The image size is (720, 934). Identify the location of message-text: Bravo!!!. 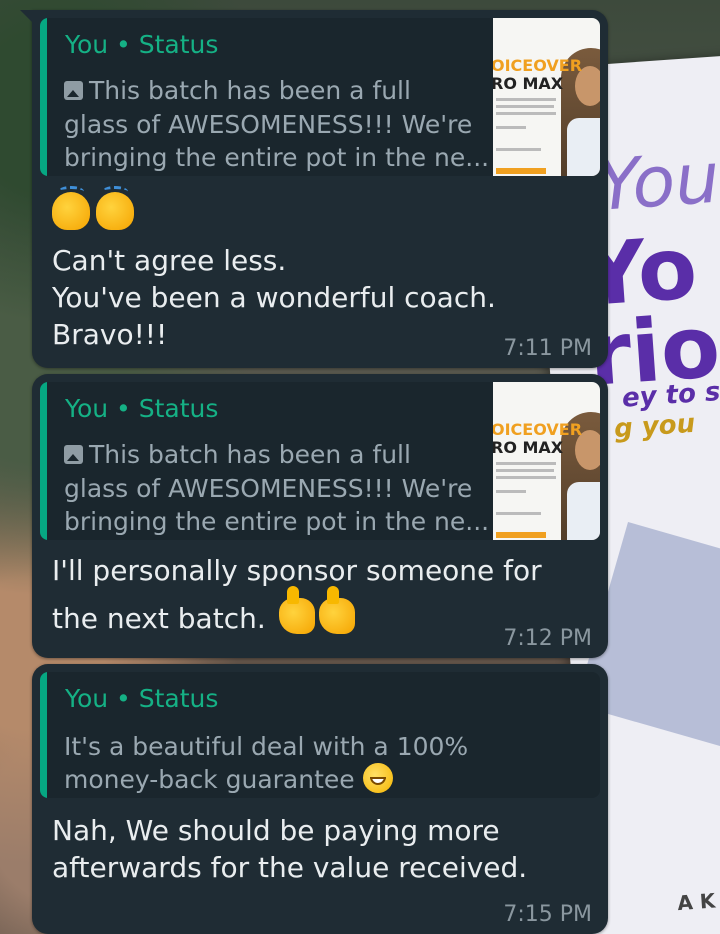
(110, 334).